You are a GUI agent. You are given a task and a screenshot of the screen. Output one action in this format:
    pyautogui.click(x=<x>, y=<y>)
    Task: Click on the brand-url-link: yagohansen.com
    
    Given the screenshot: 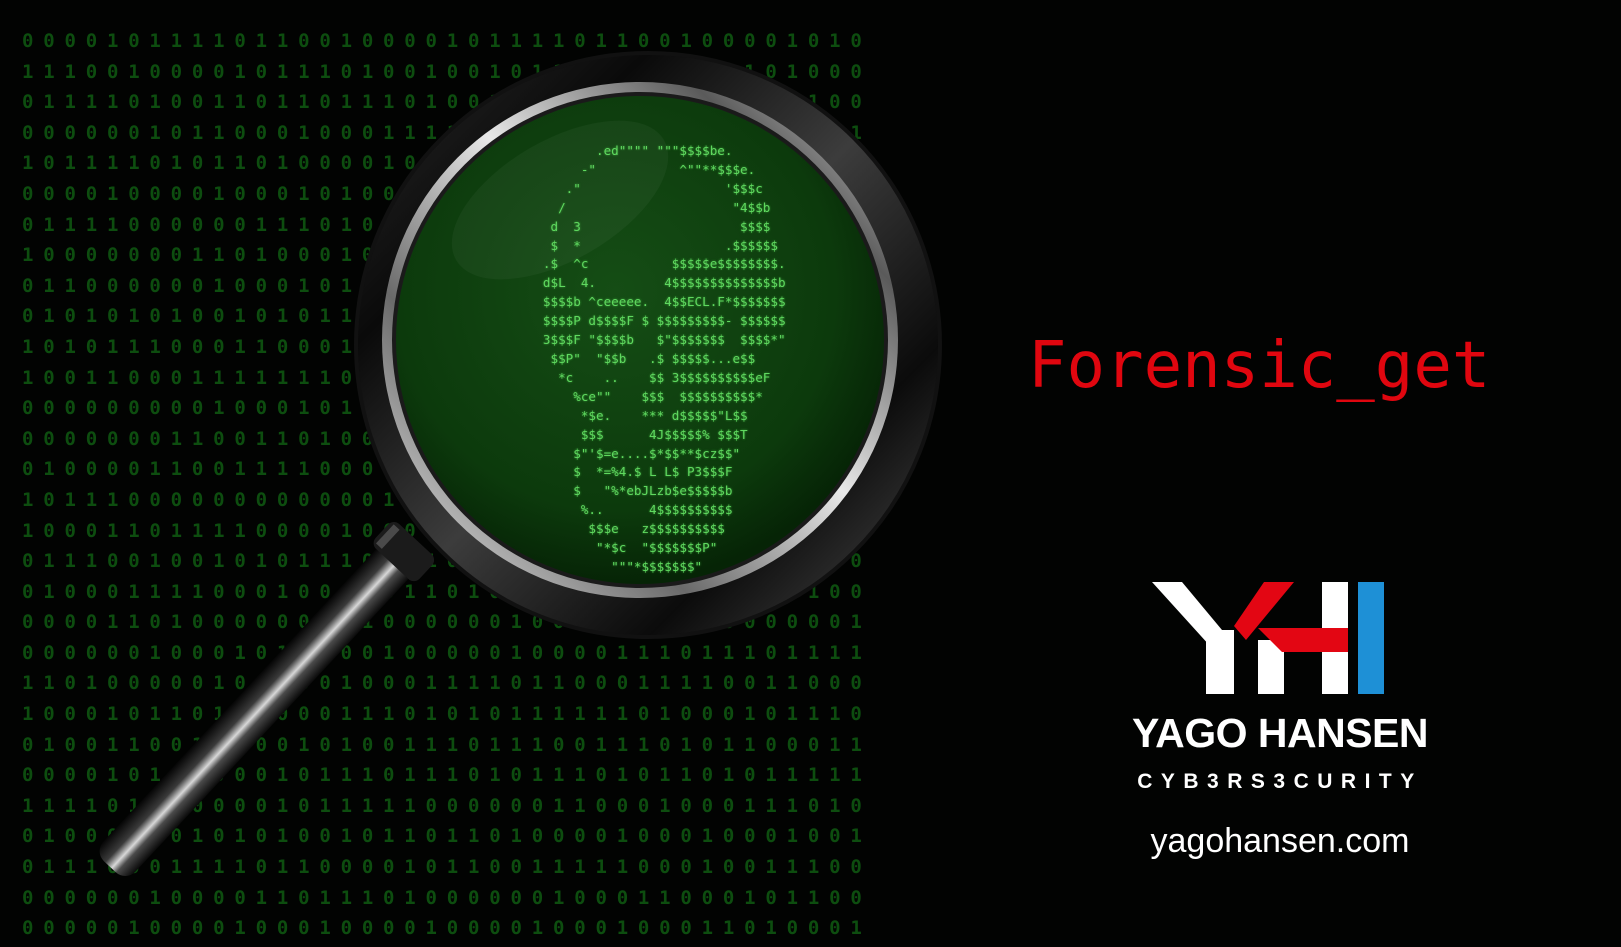 What is the action you would take?
    pyautogui.click(x=1280, y=841)
    